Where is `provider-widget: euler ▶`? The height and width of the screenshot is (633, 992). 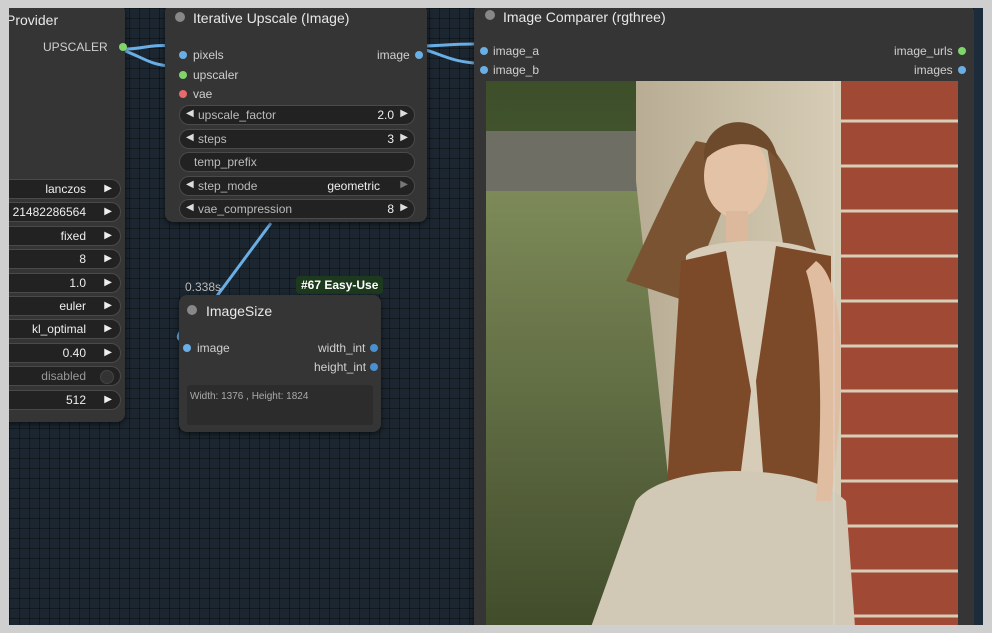
provider-widget: euler ▶ is located at coordinates (65, 306).